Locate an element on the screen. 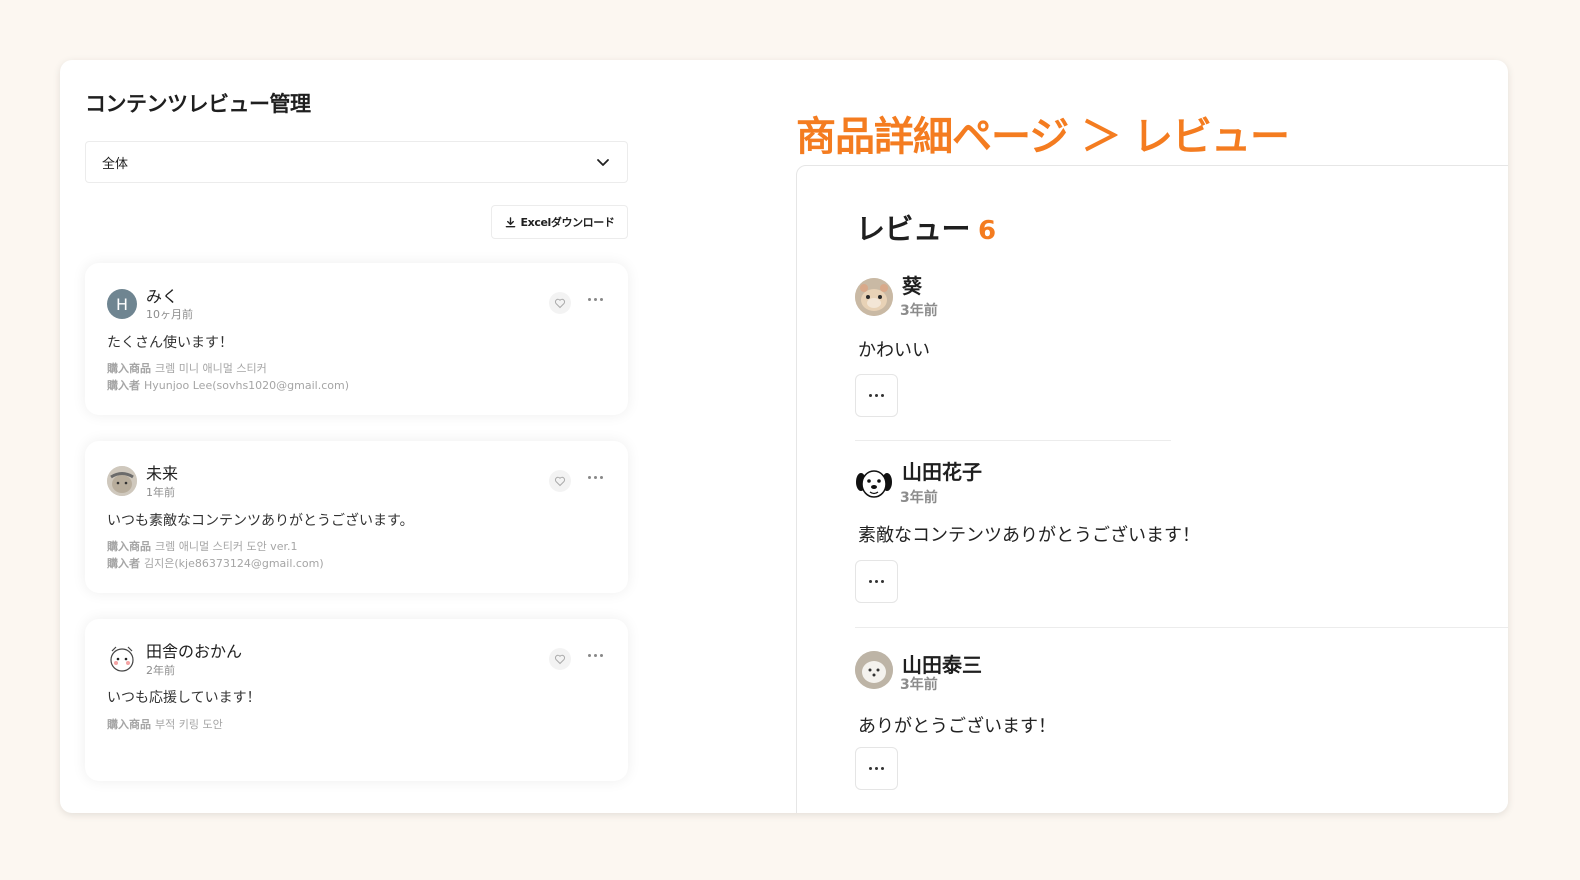  avatar: H is located at coordinates (122, 304).